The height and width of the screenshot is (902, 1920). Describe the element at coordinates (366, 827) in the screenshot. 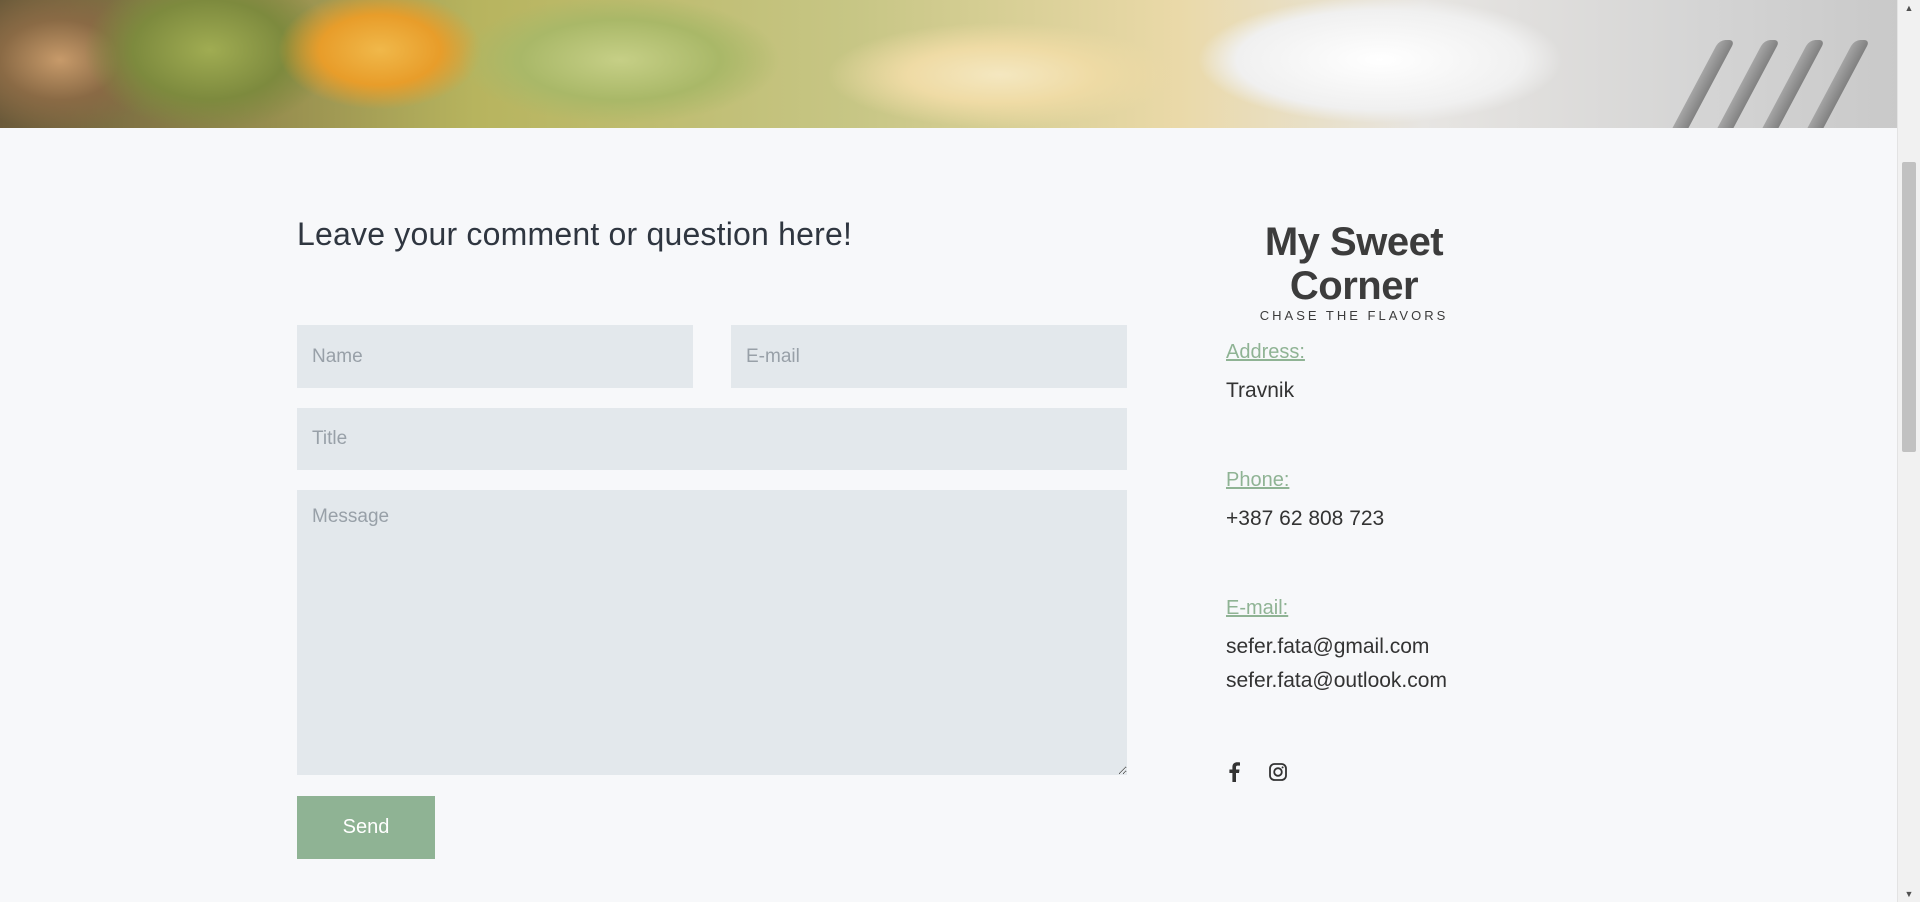

I see `send-button: Send` at that location.